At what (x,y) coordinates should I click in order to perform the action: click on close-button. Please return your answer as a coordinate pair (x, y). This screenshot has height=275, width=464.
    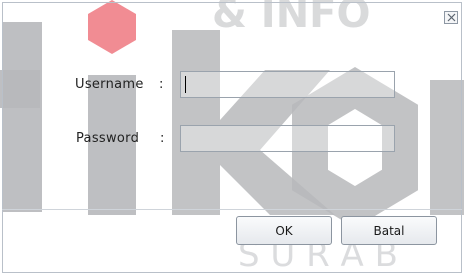
    Looking at the image, I should click on (451, 17).